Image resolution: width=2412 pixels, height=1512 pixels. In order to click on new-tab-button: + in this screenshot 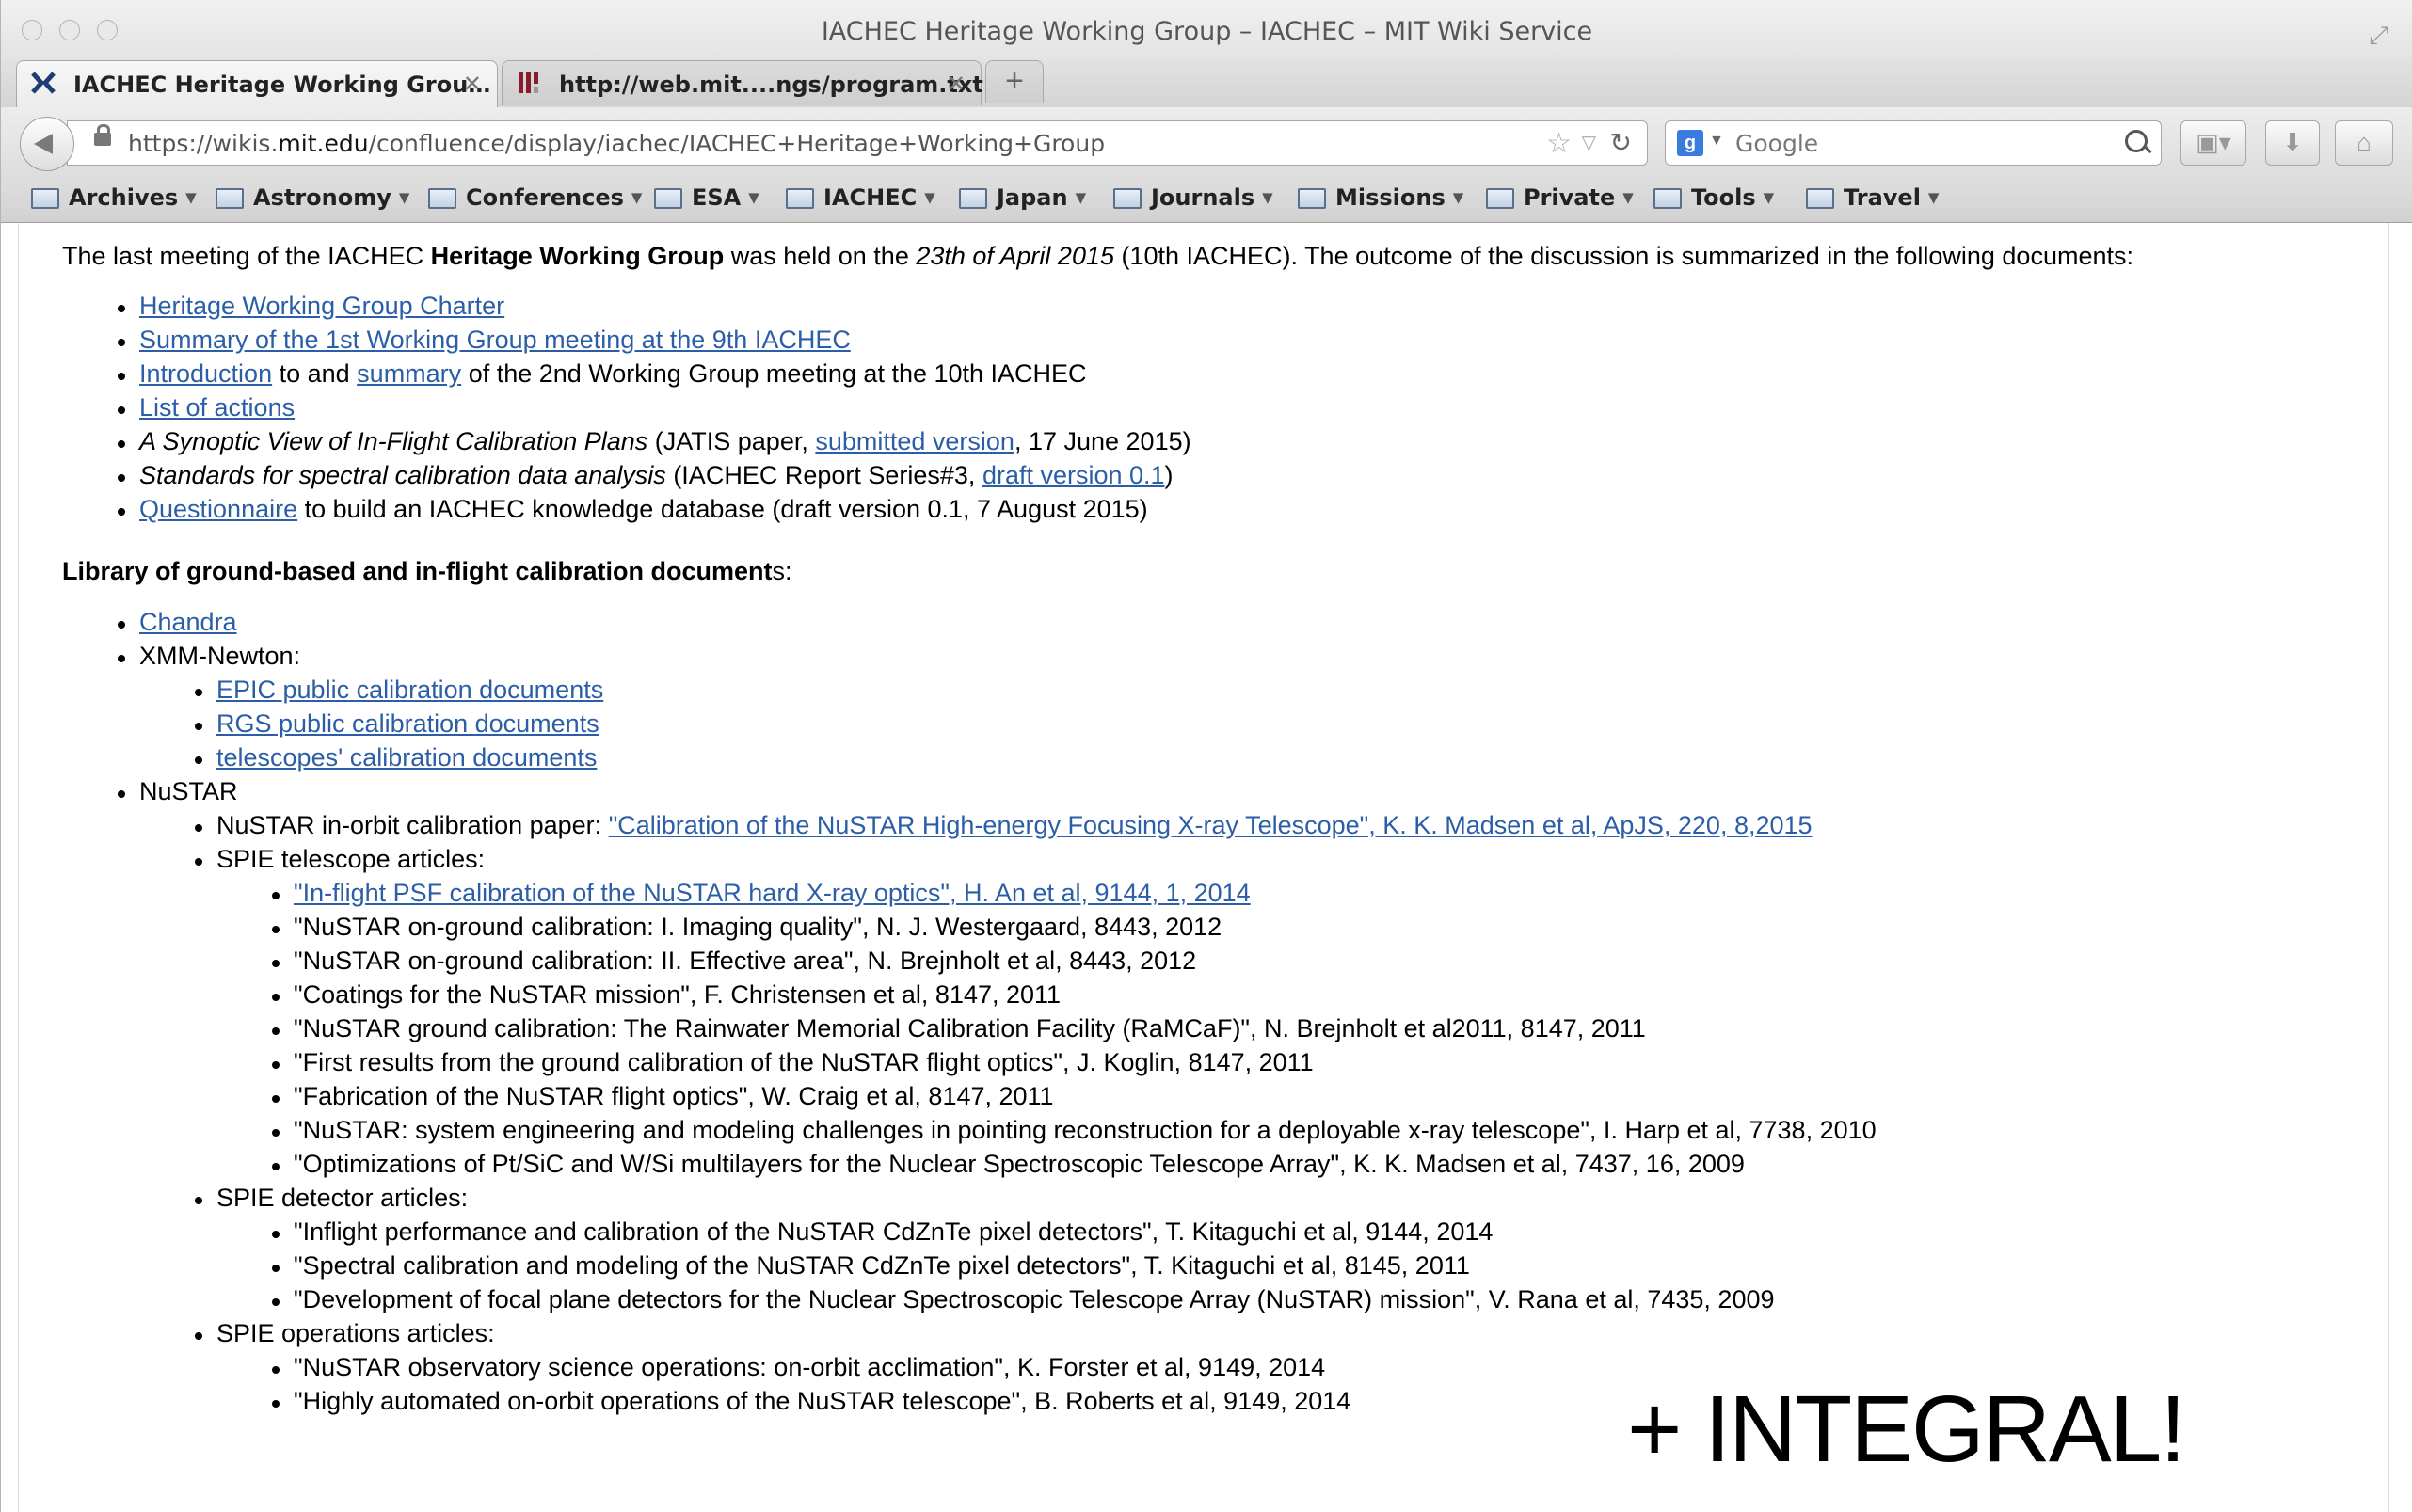, I will do `click(1015, 82)`.